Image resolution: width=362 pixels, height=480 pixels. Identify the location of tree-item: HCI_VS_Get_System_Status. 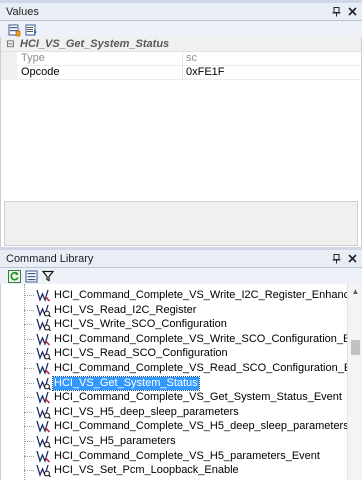
(173, 383).